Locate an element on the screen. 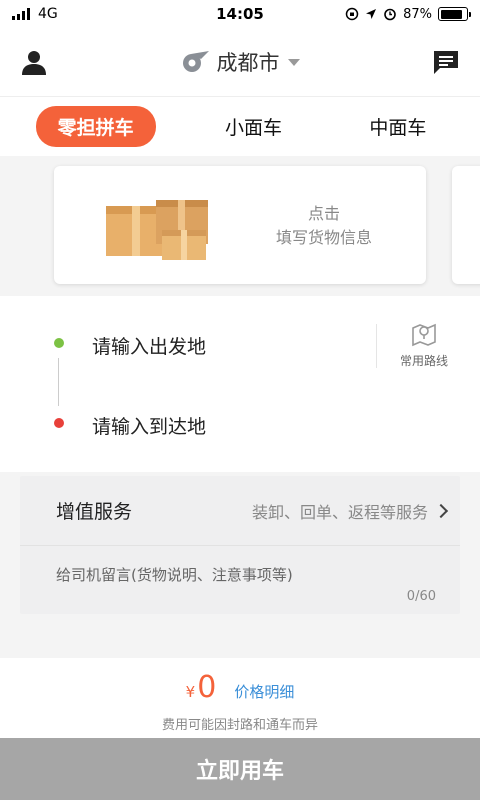 The image size is (480, 800). chevron-down-icon is located at coordinates (293, 62).